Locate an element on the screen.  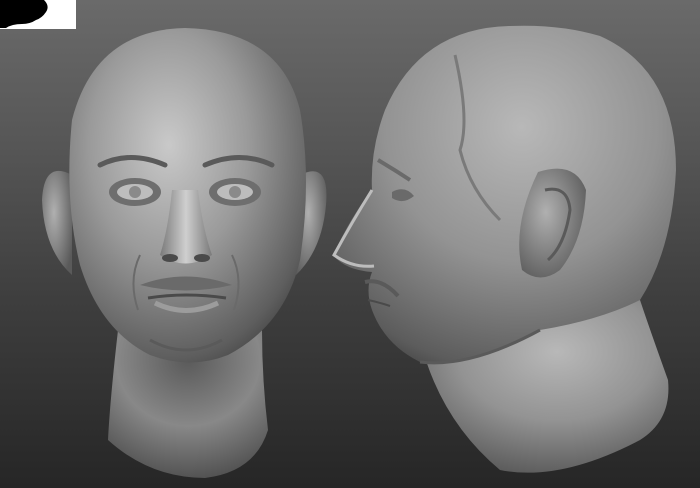
head-silhouette-icon is located at coordinates (24, 14).